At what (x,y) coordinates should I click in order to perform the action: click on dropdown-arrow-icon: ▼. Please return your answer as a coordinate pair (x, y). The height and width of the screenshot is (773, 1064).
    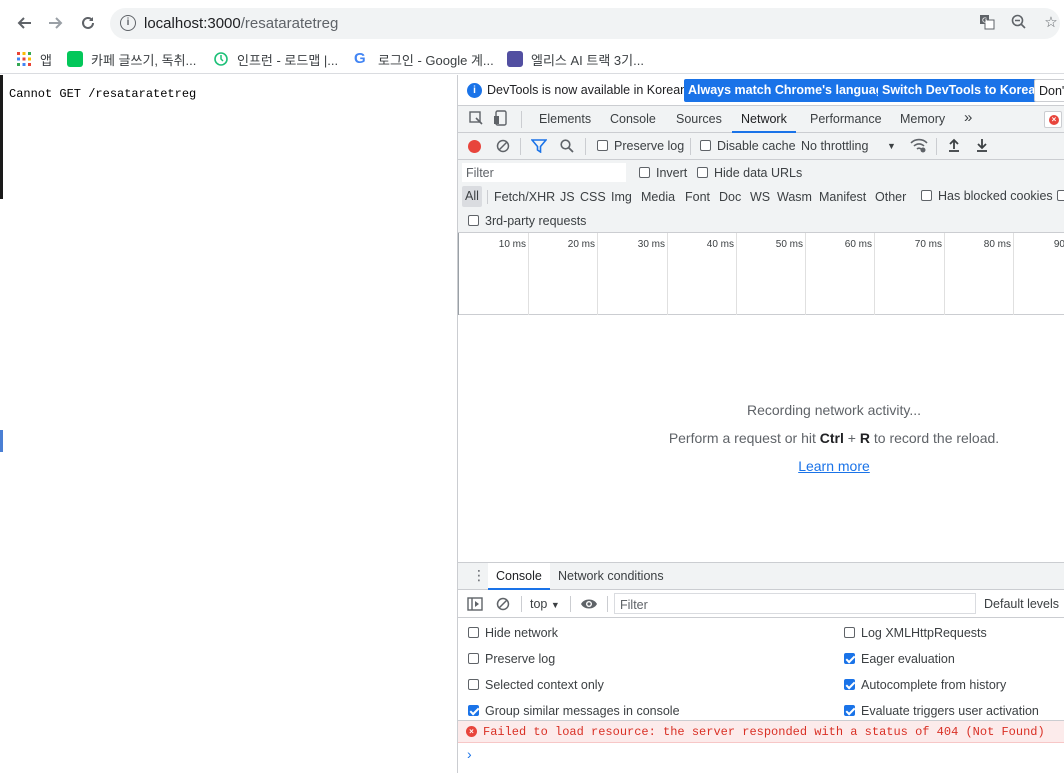
    Looking at the image, I should click on (891, 146).